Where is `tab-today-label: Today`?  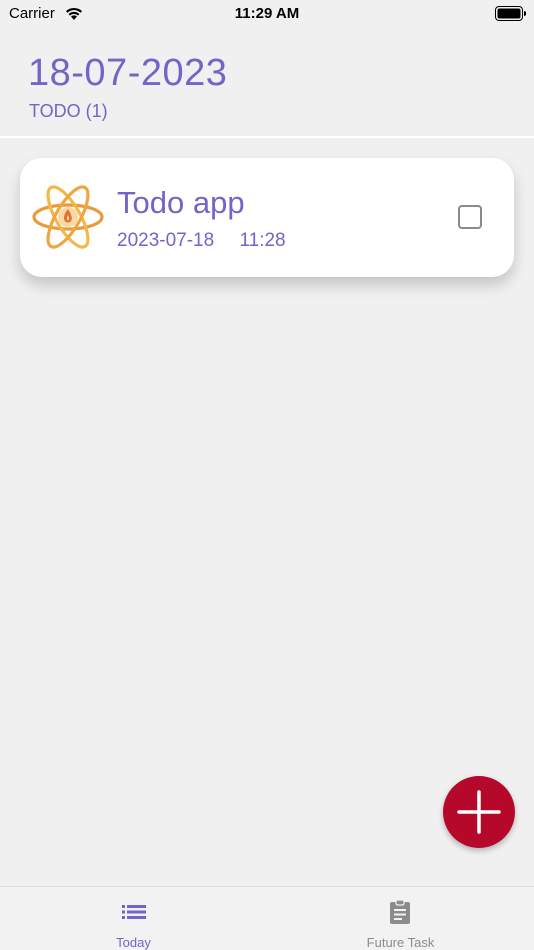 tab-today-label: Today is located at coordinates (133, 942).